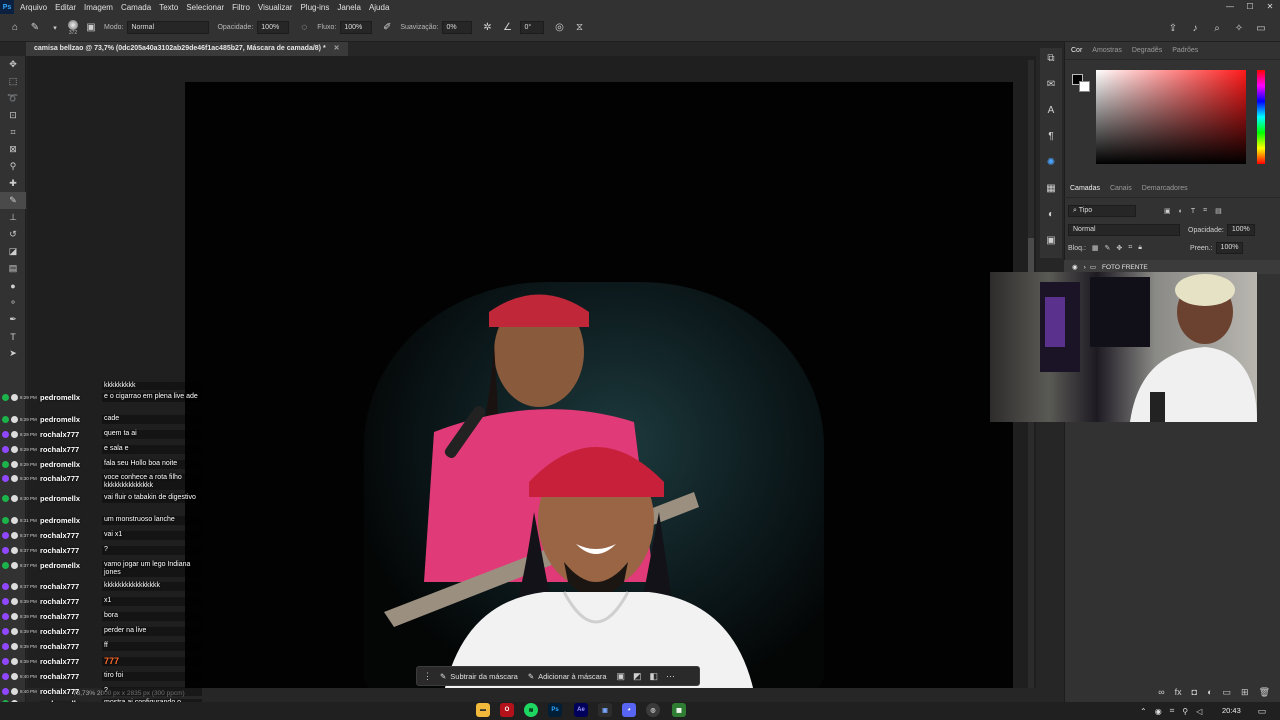 The width and height of the screenshot is (1280, 720). What do you see at coordinates (241, 7) in the screenshot?
I see `menu-filtro: Filtro` at bounding box center [241, 7].